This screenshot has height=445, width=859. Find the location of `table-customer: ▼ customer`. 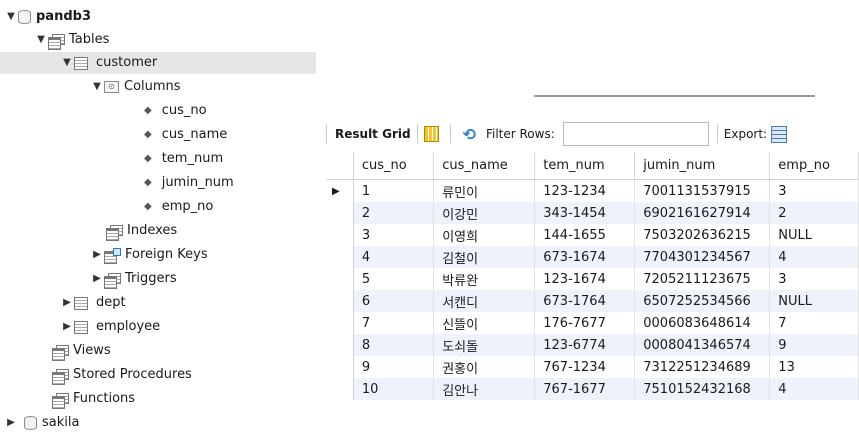

table-customer: ▼ customer is located at coordinates (158, 63).